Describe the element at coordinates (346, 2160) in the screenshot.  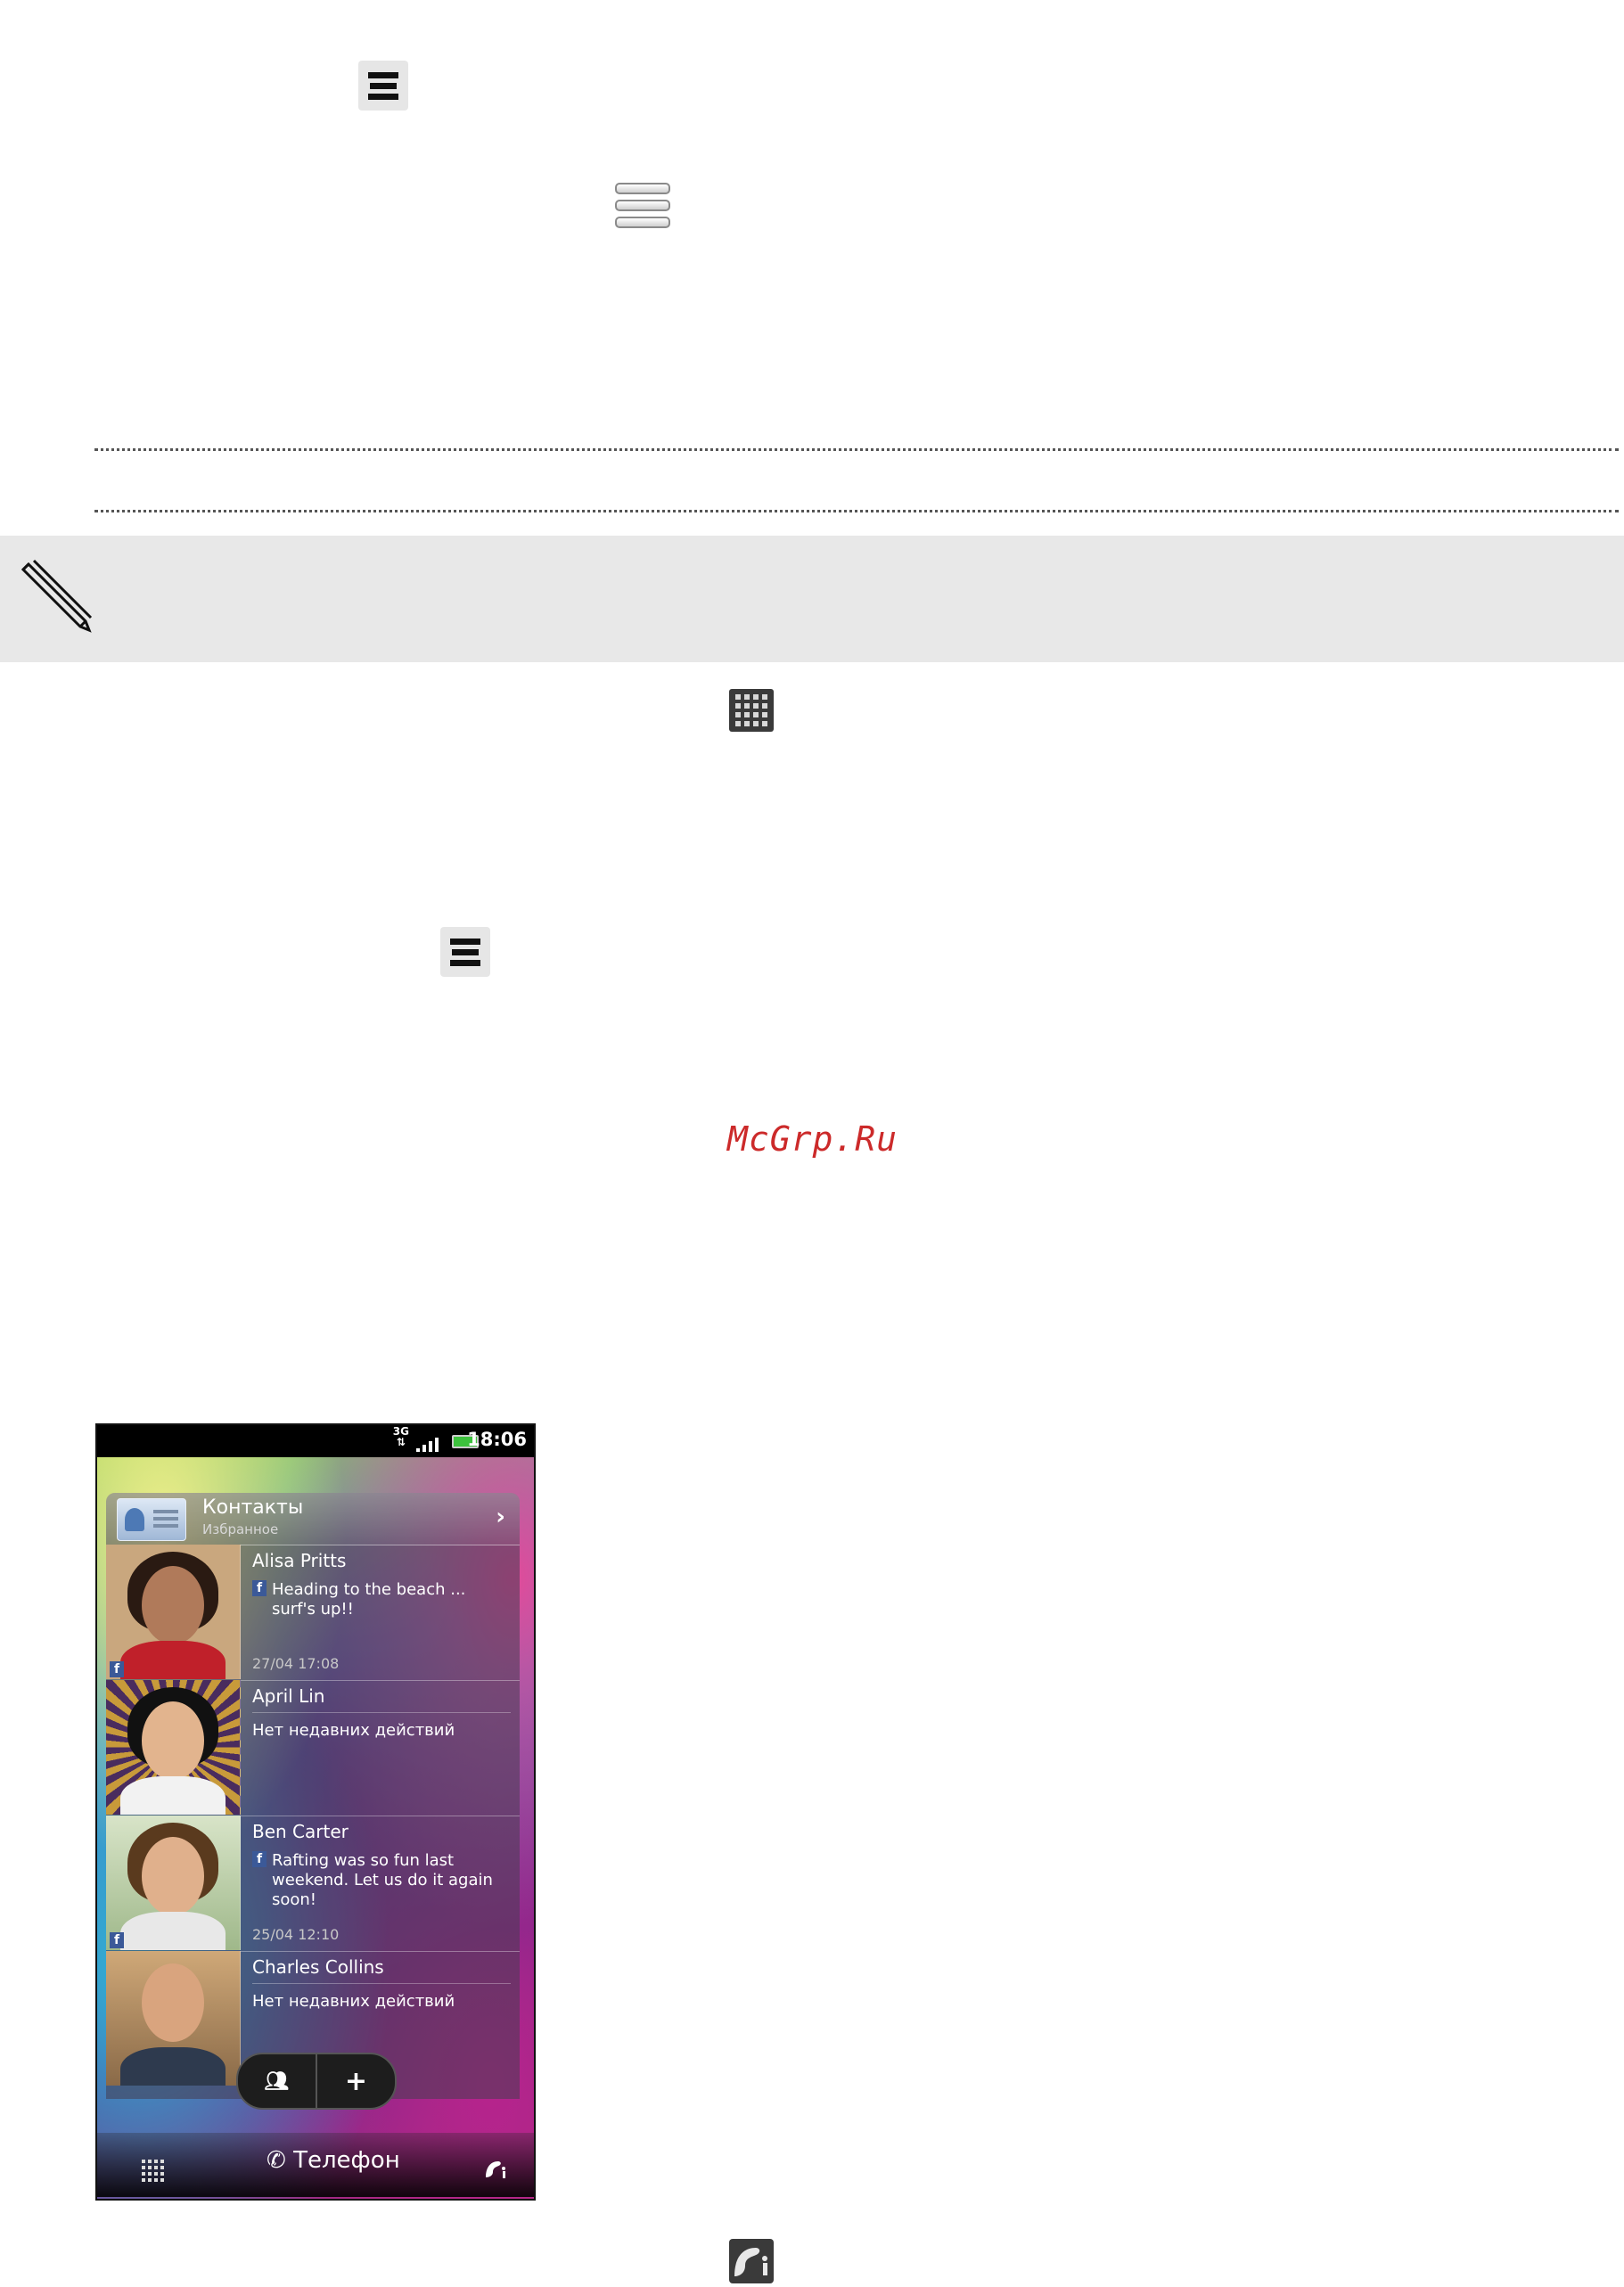
I see `phone-label: Телефон` at that location.